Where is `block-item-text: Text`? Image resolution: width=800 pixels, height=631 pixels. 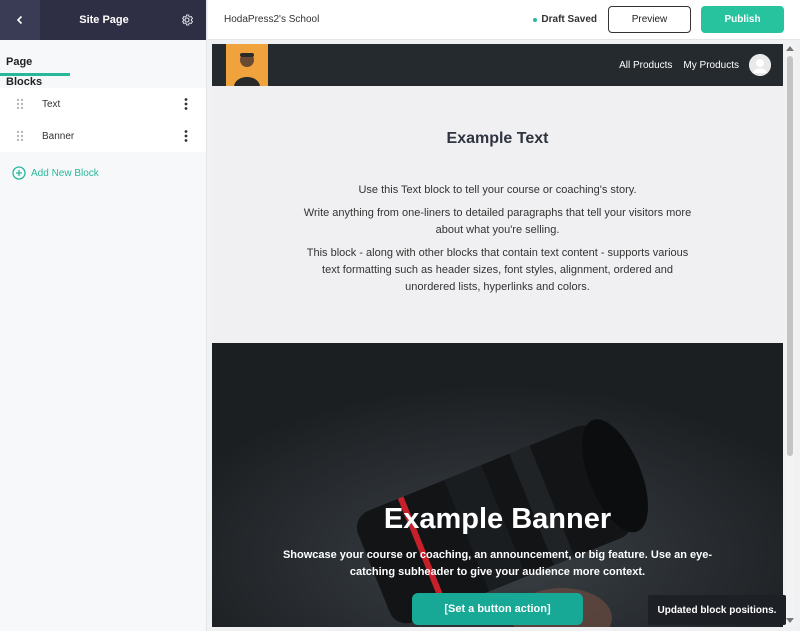 block-item-text: Text is located at coordinates (103, 104).